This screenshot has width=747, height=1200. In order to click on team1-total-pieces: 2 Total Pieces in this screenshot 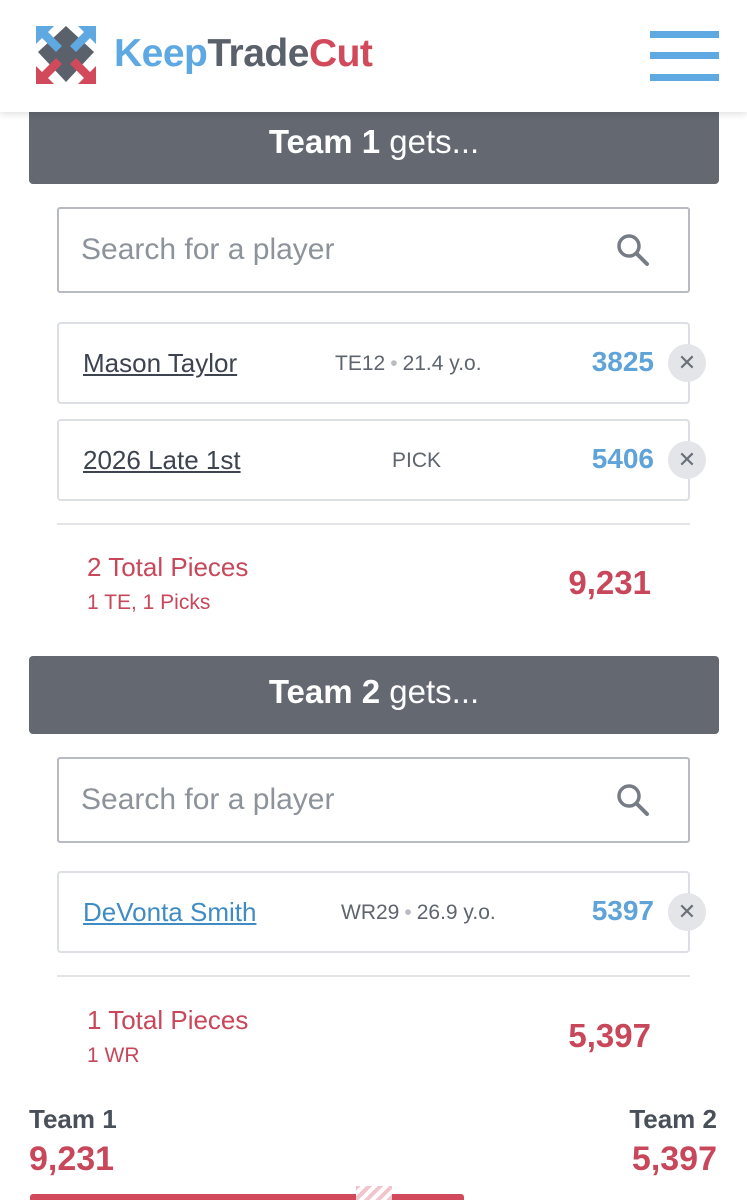, I will do `click(168, 567)`.